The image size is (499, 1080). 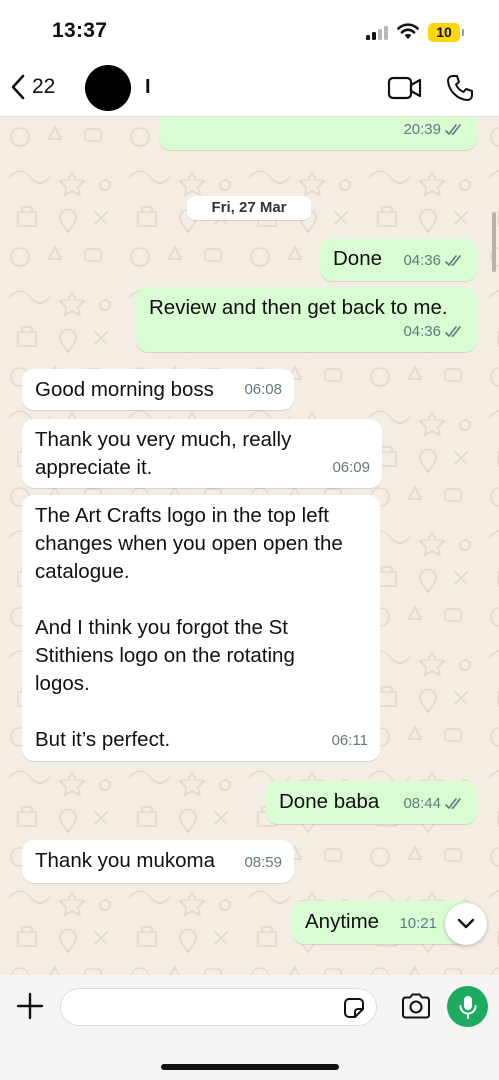 I want to click on message-time: 06:11, so click(x=349, y=740).